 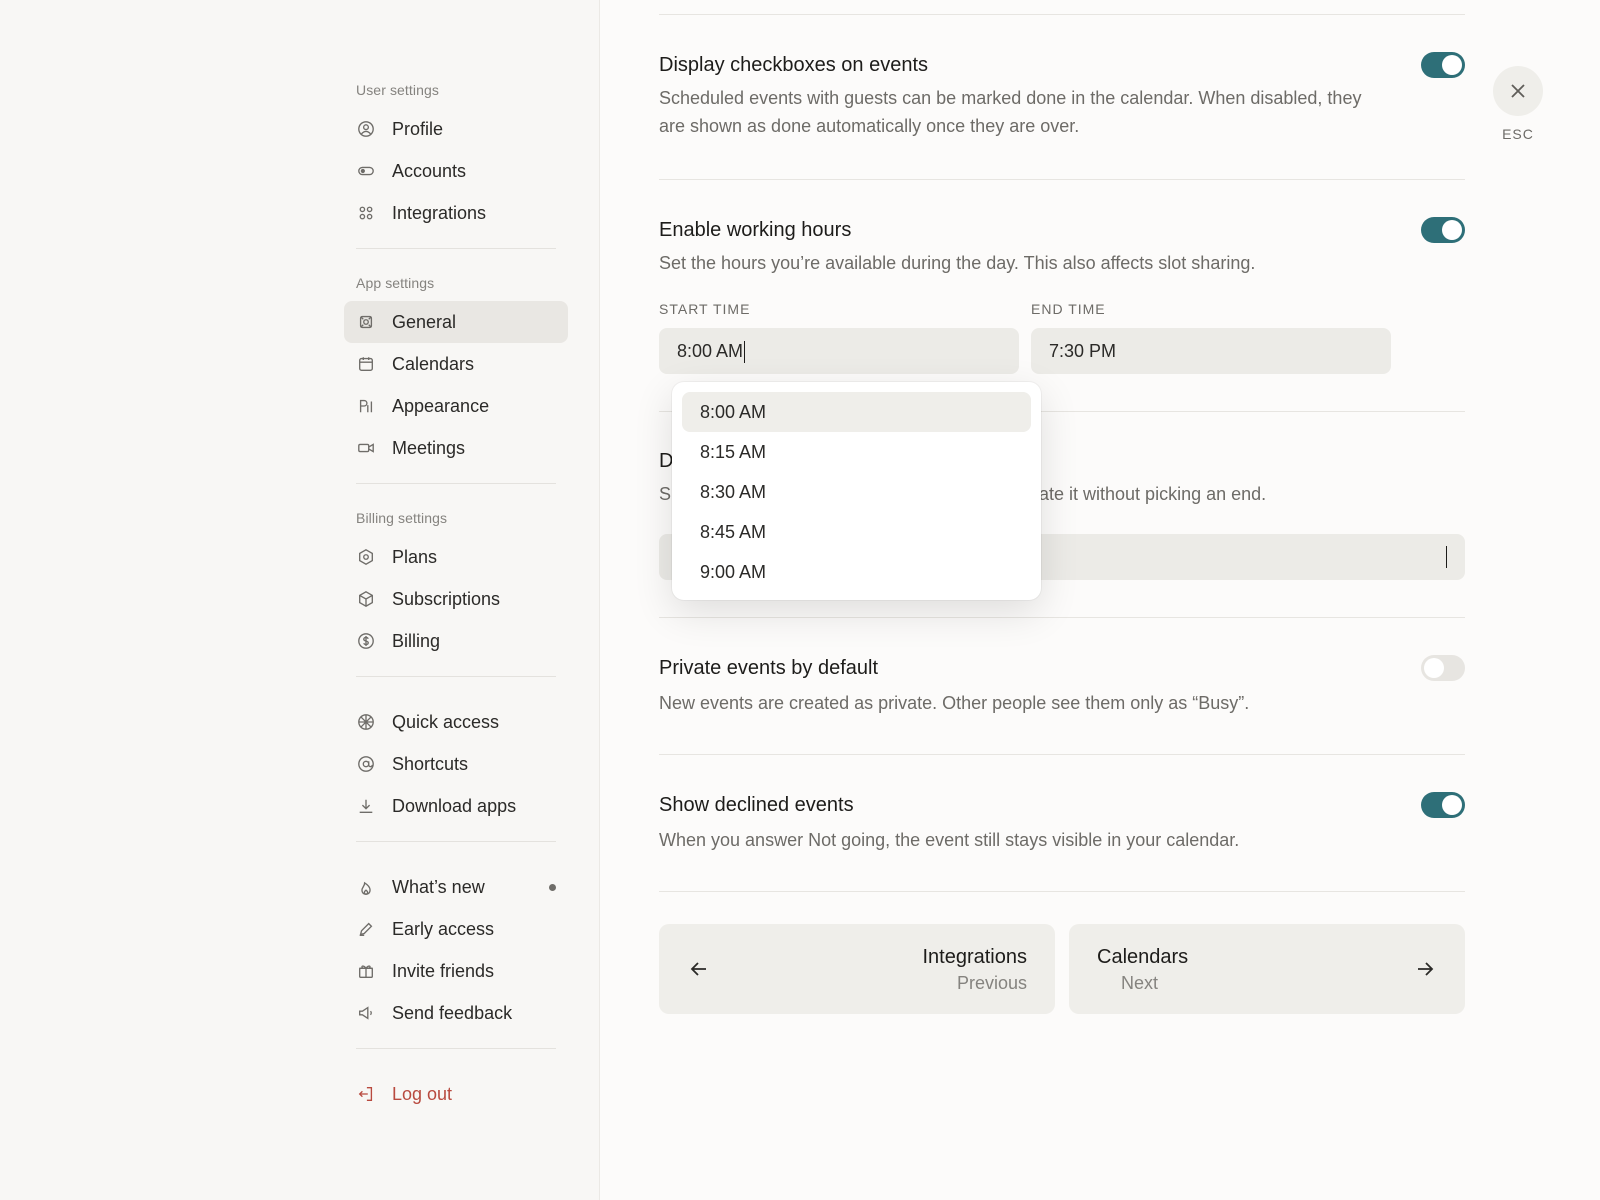 I want to click on sidebar-item-profile: Profile, so click(x=456, y=129).